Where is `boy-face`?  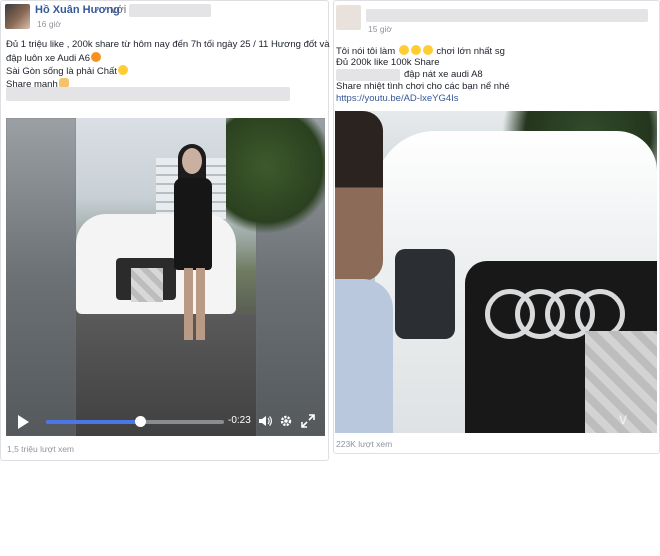 boy-face is located at coordinates (359, 196).